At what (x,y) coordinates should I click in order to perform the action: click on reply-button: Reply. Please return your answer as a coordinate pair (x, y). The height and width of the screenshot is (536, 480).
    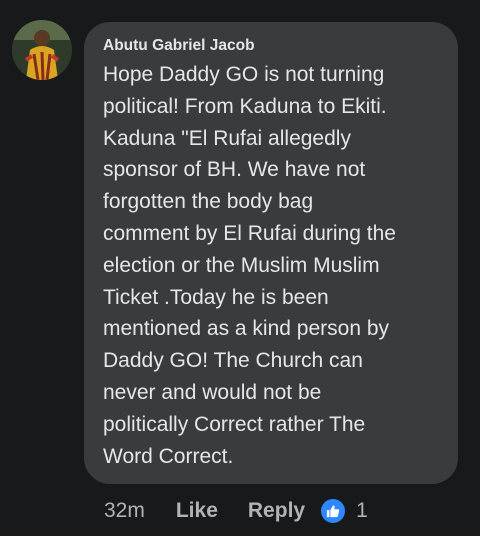
    Looking at the image, I should click on (276, 511).